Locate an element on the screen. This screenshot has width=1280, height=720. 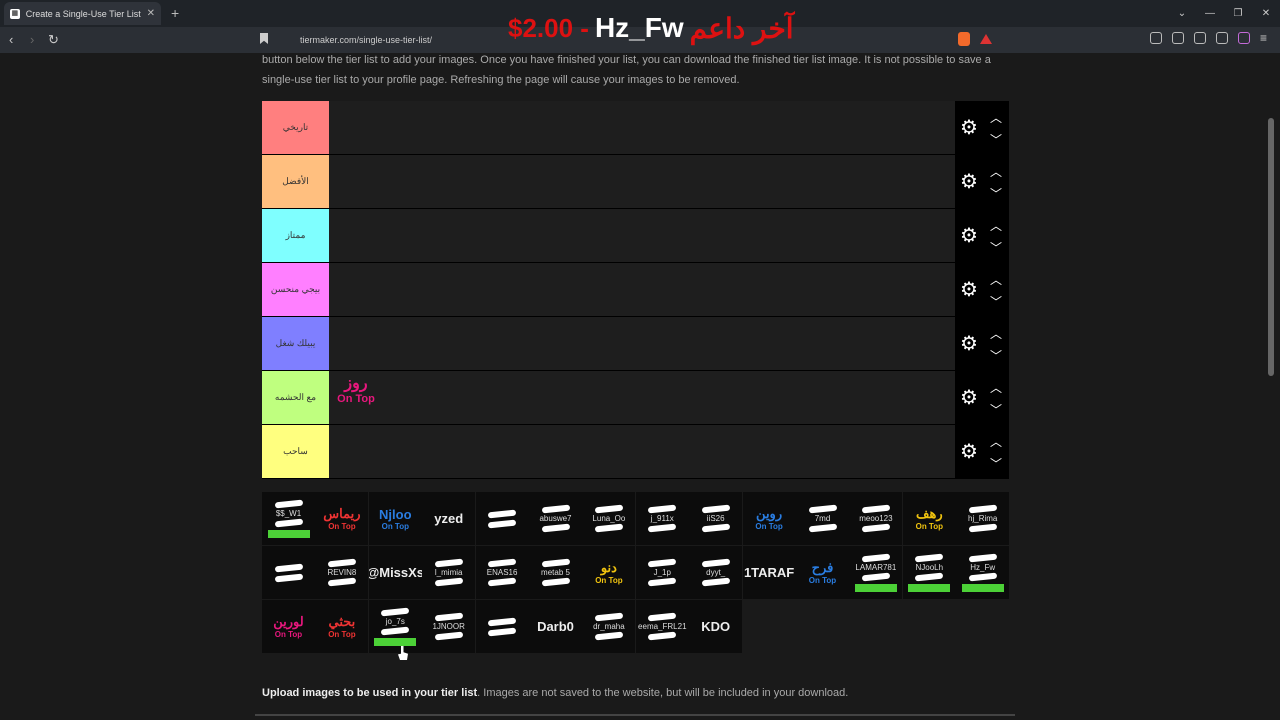
tab-list-chevron-icon: ⌄ is located at coordinates (1182, 13).